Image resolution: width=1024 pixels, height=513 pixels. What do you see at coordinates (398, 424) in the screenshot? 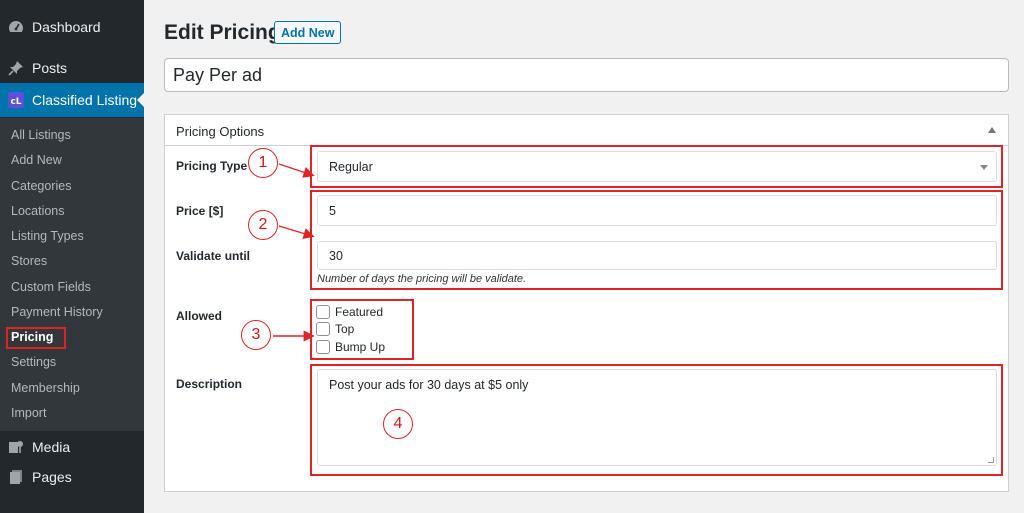
I see `annotation-callout-4: 4` at bounding box center [398, 424].